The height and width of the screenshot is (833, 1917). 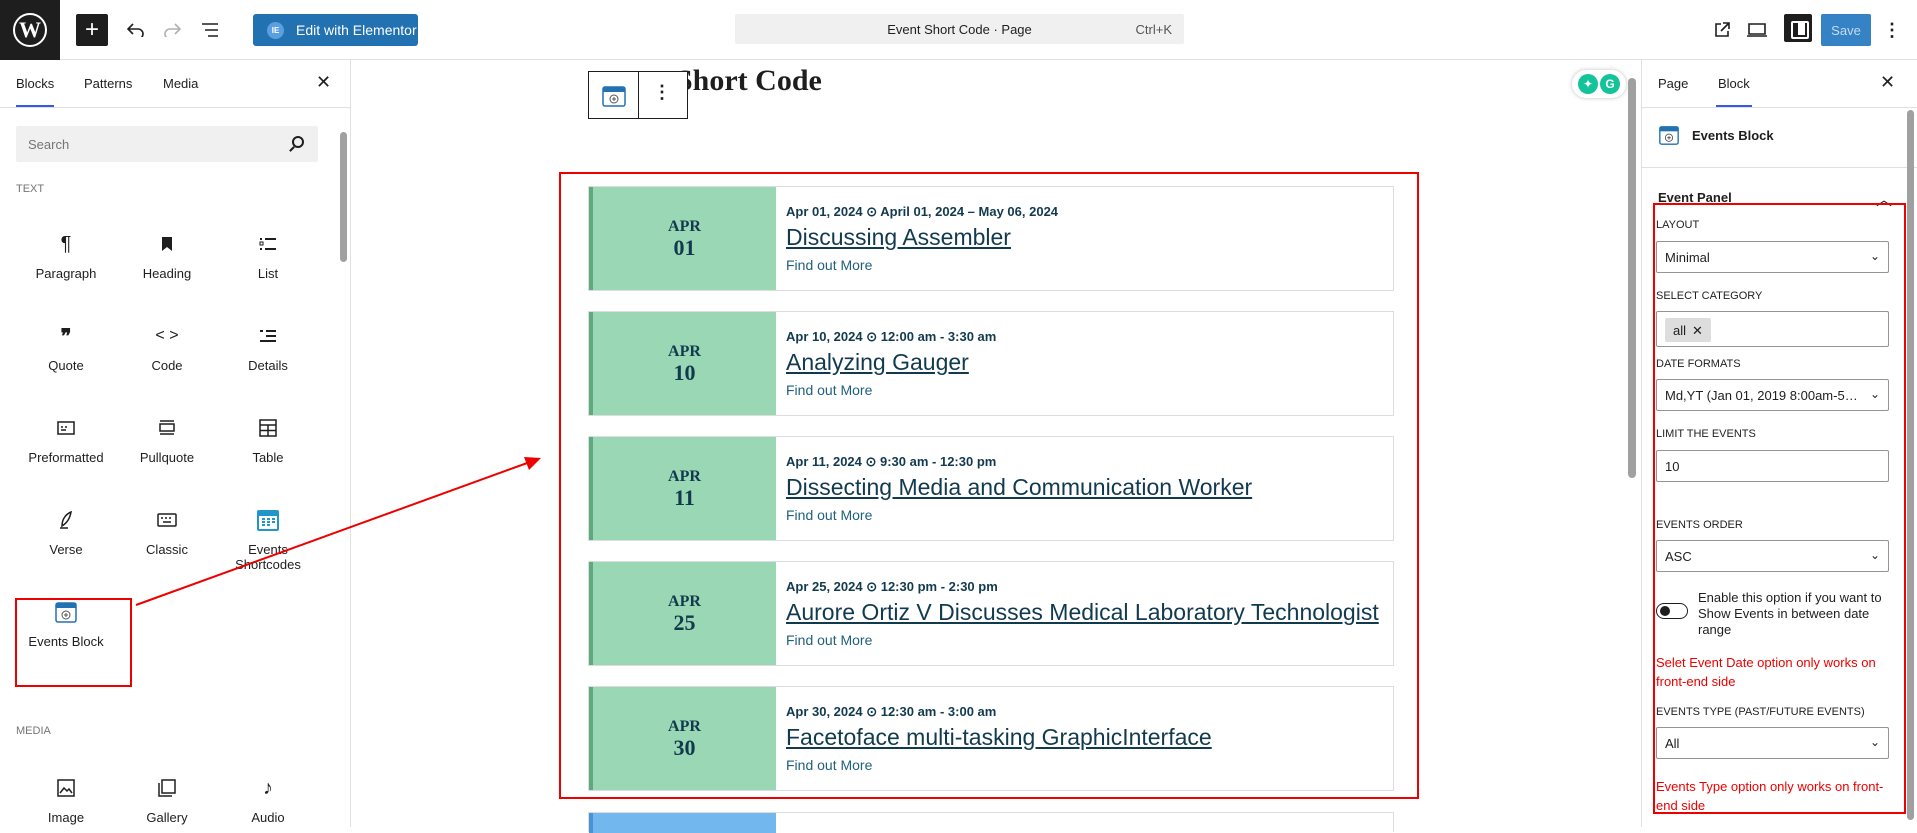 What do you see at coordinates (1669, 134) in the screenshot?
I see `calendar-plus-icon` at bounding box center [1669, 134].